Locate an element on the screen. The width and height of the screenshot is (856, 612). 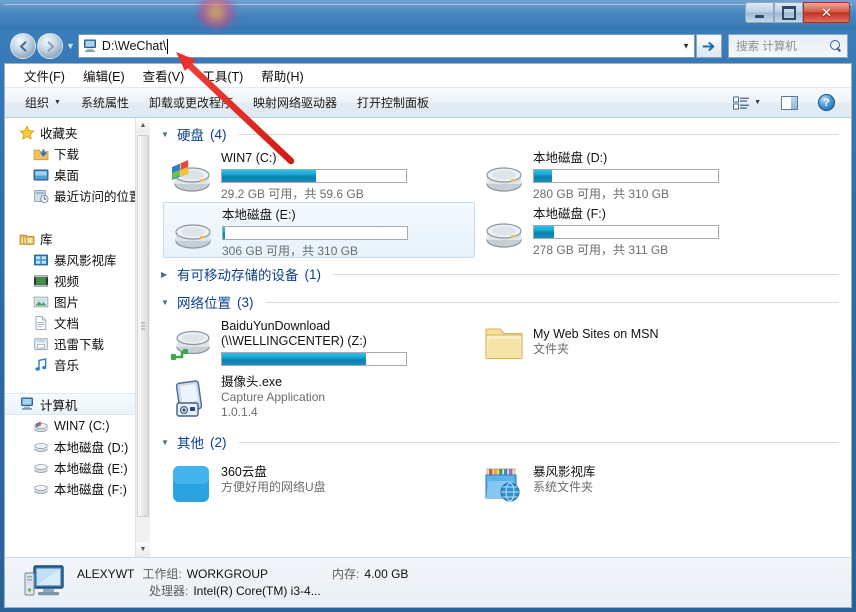
menu-edit: 编辑(E) is located at coordinates (104, 75).